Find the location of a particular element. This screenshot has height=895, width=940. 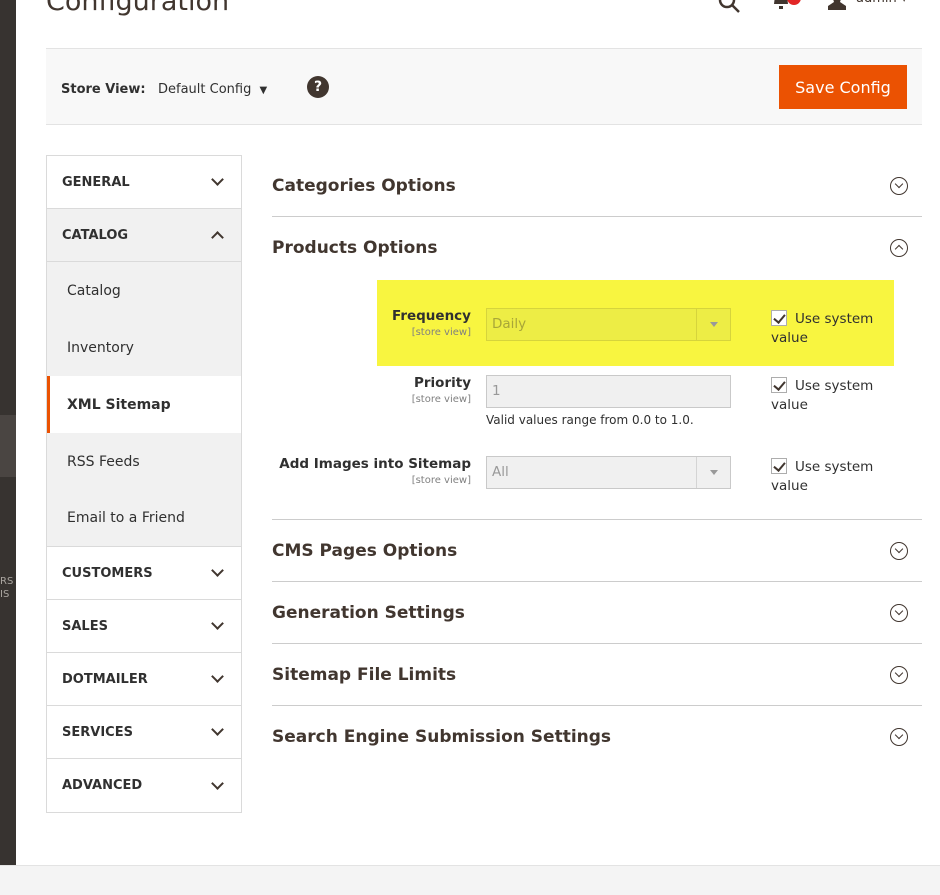

page-title: Configuration is located at coordinates (138, 8).